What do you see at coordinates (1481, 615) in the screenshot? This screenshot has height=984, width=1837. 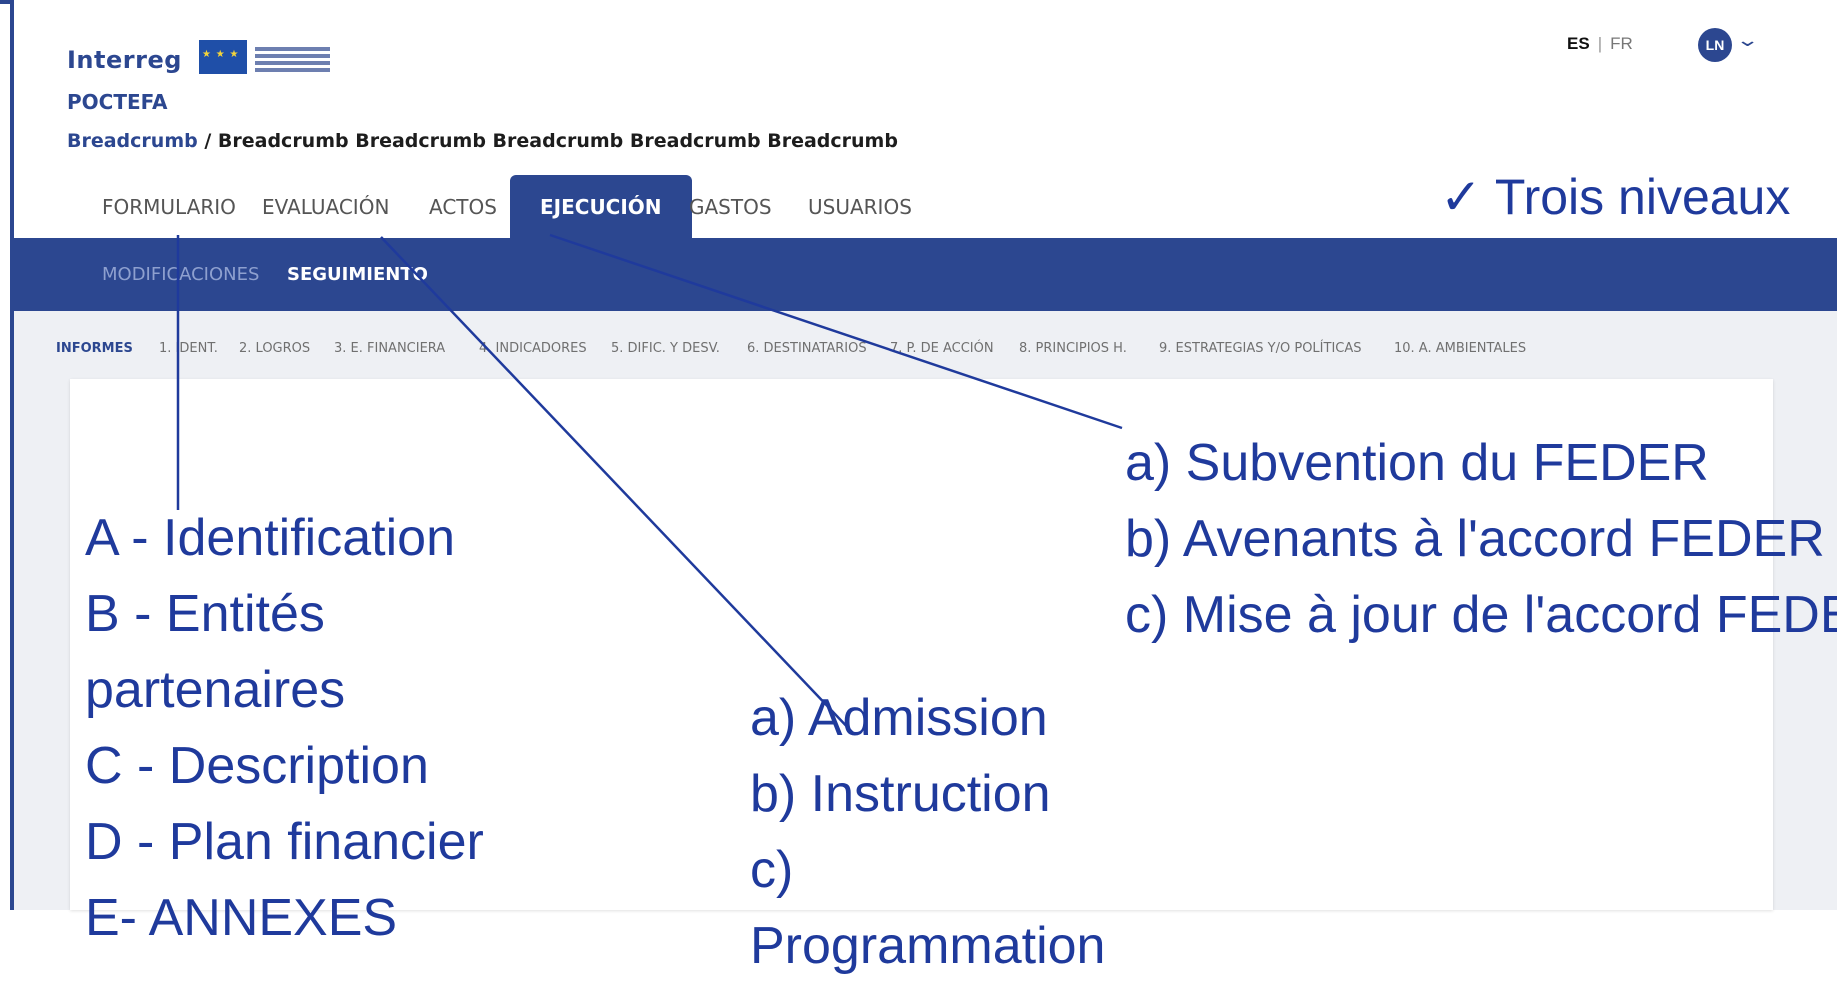 I see `annotation-line: c) Mise à jour de l'accord FEDER` at bounding box center [1481, 615].